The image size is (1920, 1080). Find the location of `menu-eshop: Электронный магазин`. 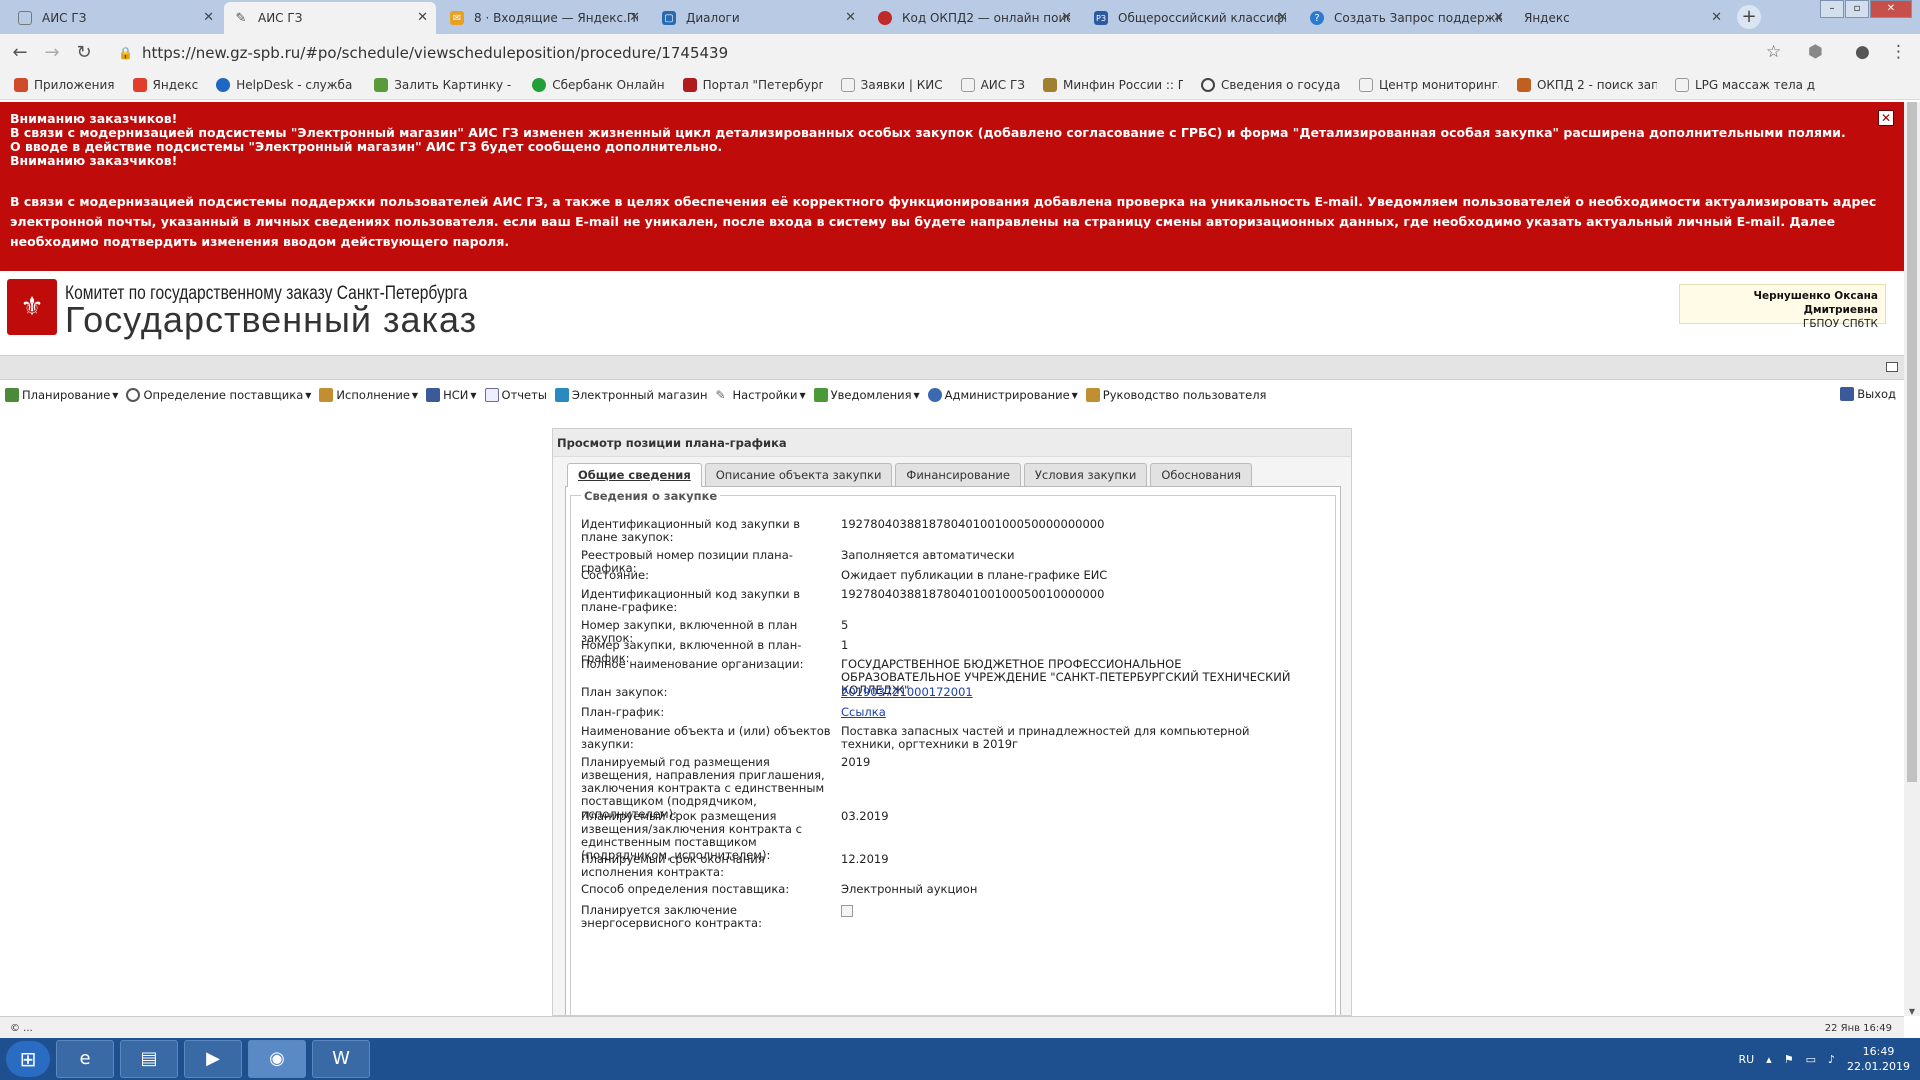

menu-eshop: Электронный магазин is located at coordinates (631, 395).